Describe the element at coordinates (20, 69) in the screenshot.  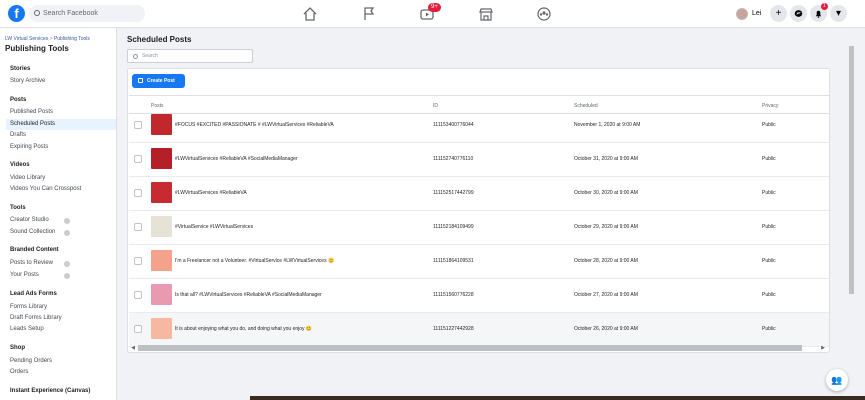
I see `section-heading-stories: Stories` at that location.